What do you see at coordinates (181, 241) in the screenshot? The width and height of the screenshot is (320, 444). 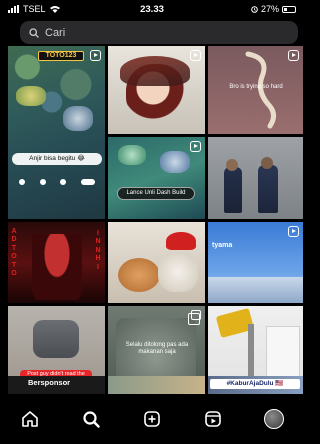 I see `red-object` at bounding box center [181, 241].